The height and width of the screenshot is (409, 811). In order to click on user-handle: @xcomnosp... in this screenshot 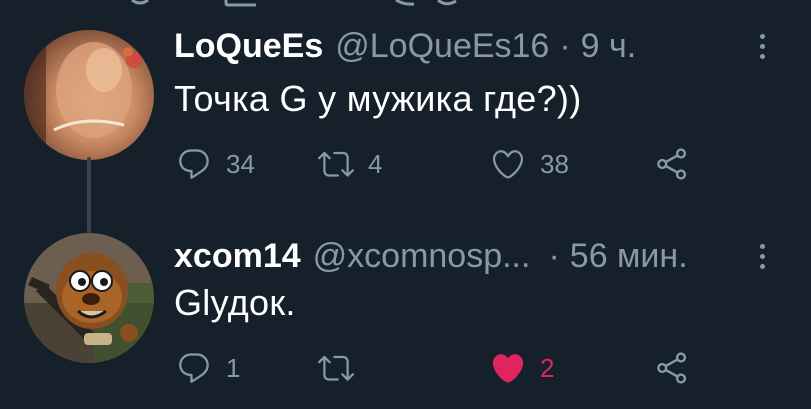, I will do `click(422, 256)`.